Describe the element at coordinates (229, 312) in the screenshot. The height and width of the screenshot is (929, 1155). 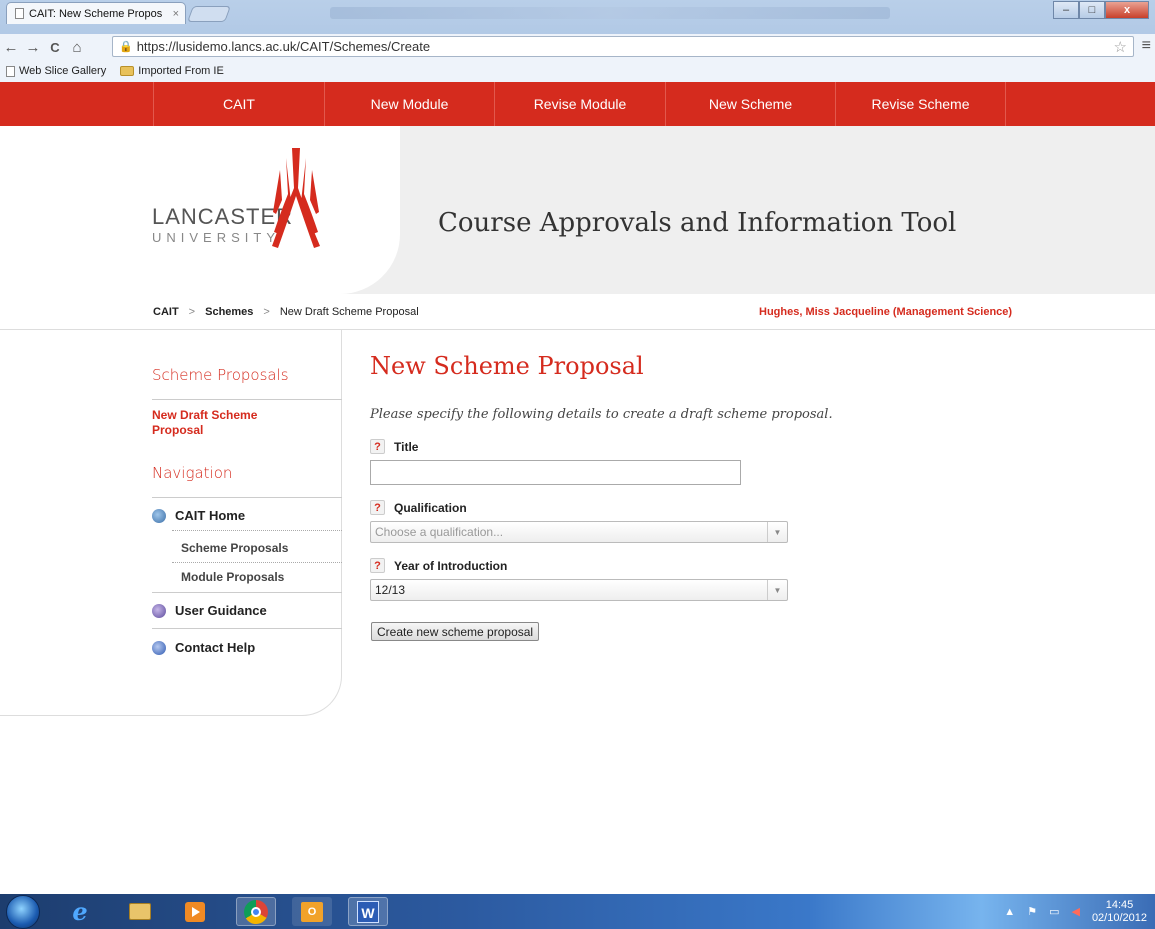
I see `breadcrumb-schemes: Schemes` at that location.